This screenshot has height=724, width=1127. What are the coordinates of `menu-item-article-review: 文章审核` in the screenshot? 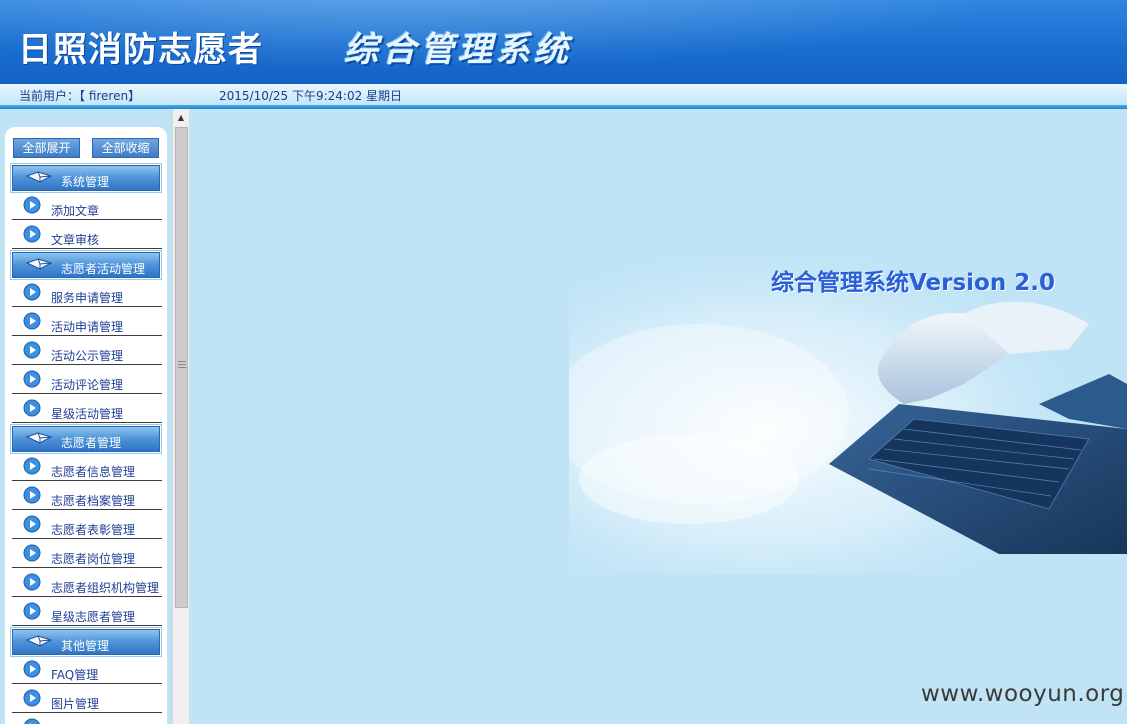 It's located at (87, 235).